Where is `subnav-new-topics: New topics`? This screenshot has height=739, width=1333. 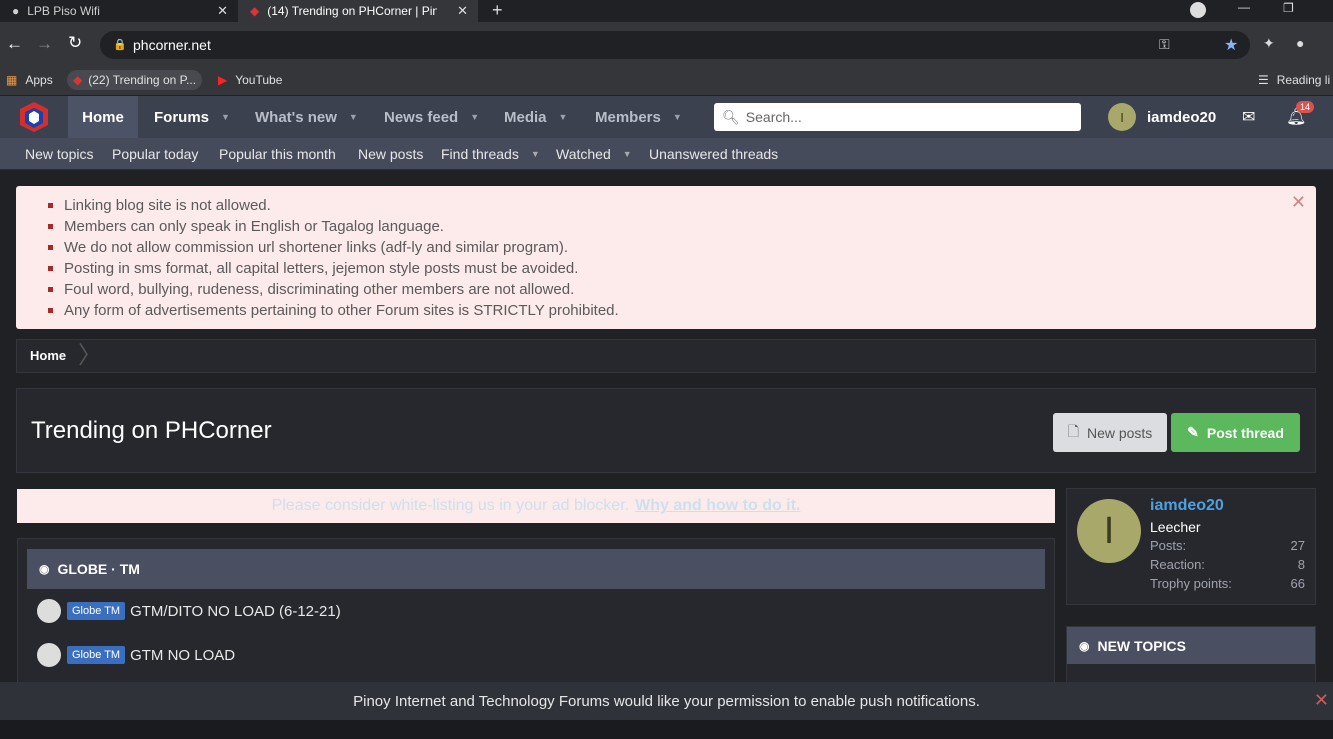
subnav-new-topics: New topics is located at coordinates (59, 154).